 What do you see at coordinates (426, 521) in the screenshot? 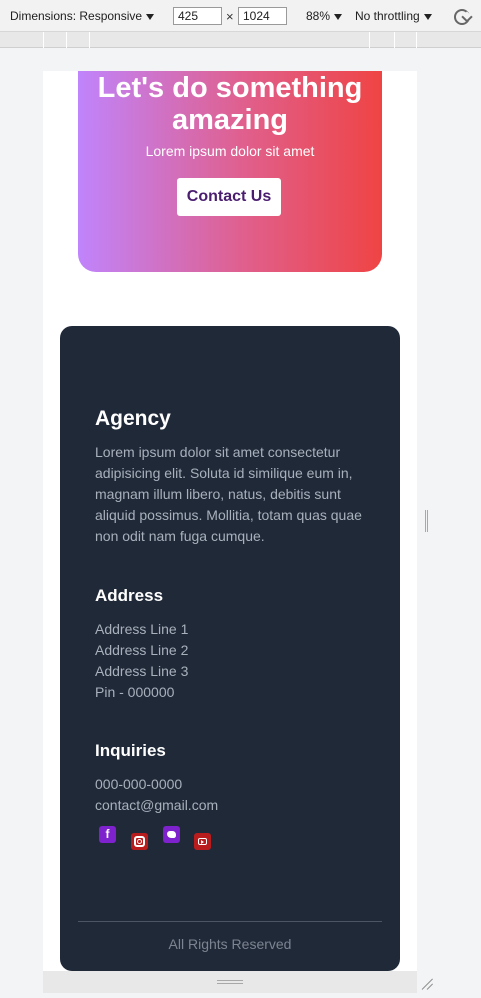
I see `width-resize-handle` at bounding box center [426, 521].